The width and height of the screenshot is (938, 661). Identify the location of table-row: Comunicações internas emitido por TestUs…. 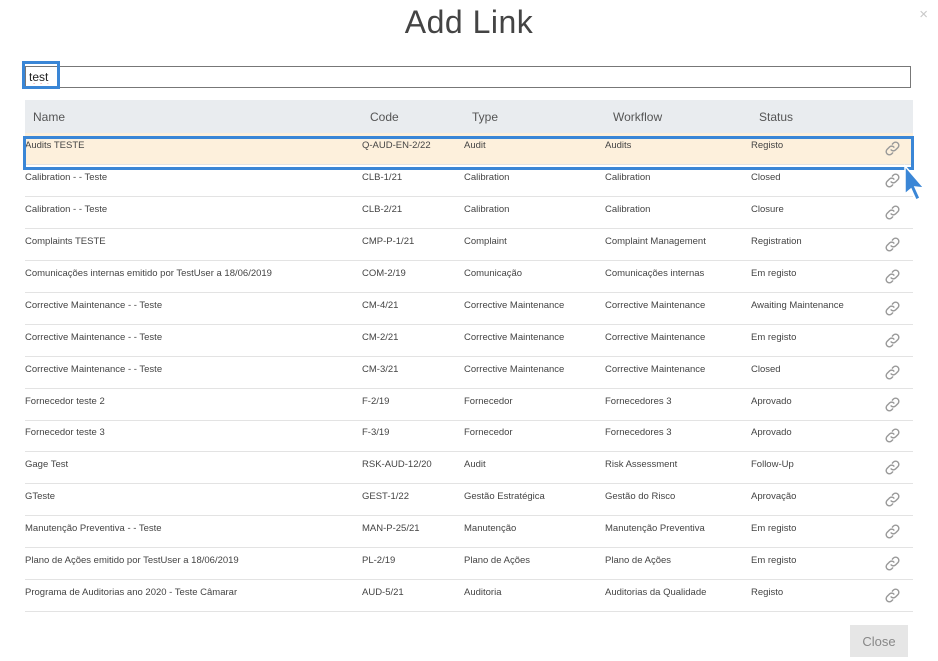
(469, 277).